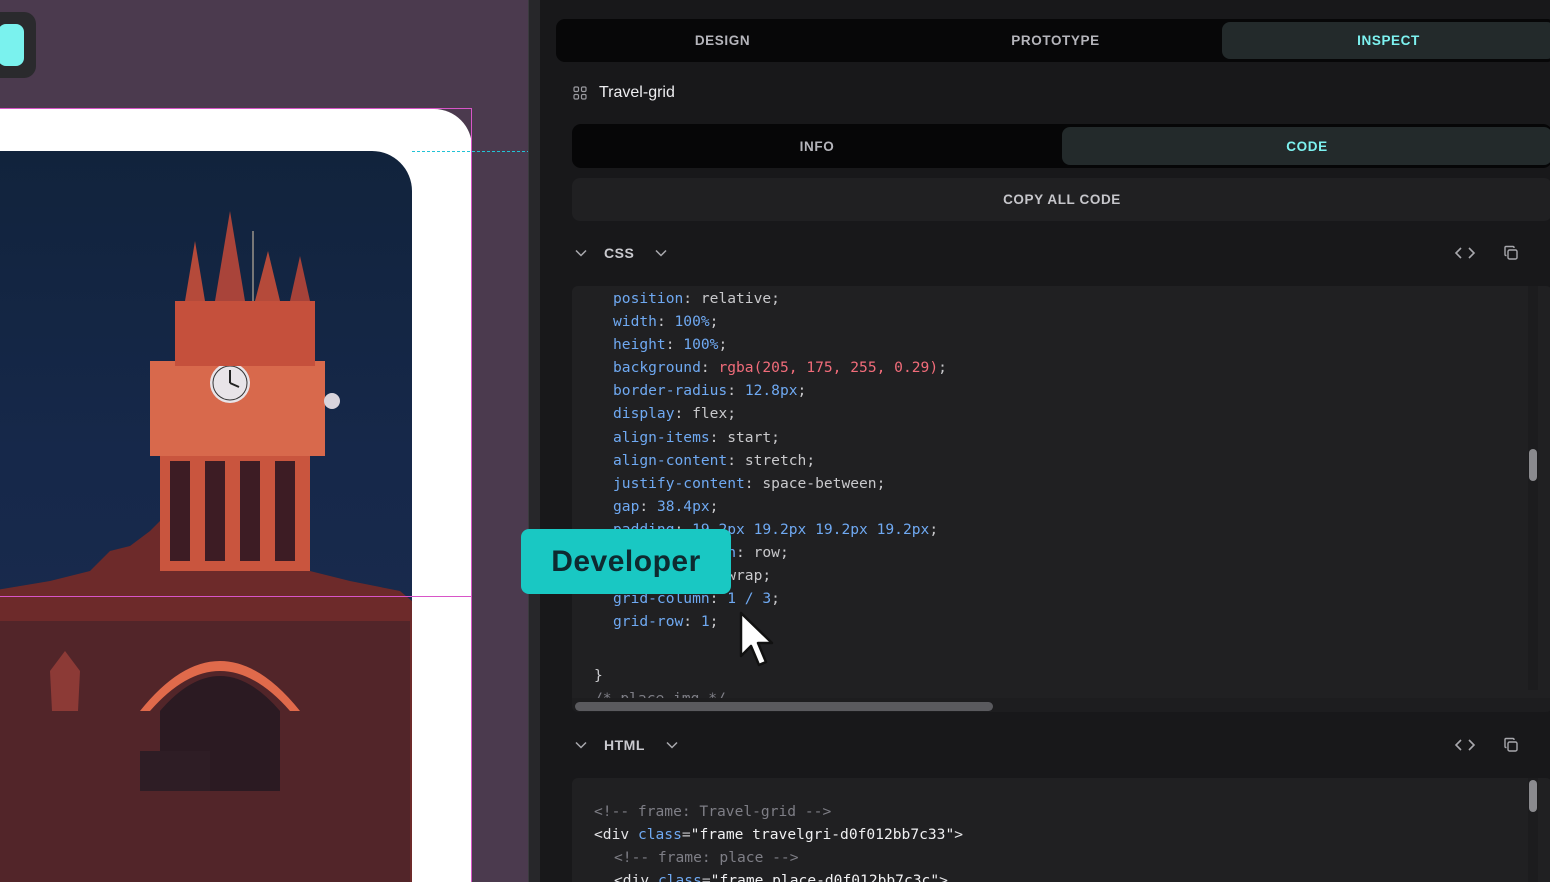  I want to click on developer-presence-tag: Developer, so click(626, 561).